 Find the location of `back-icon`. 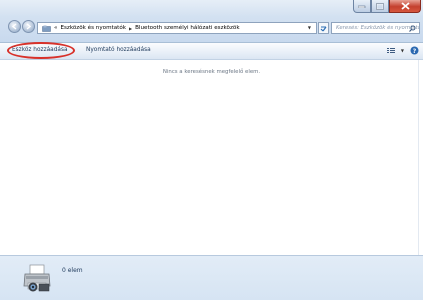

back-icon is located at coordinates (14, 26).